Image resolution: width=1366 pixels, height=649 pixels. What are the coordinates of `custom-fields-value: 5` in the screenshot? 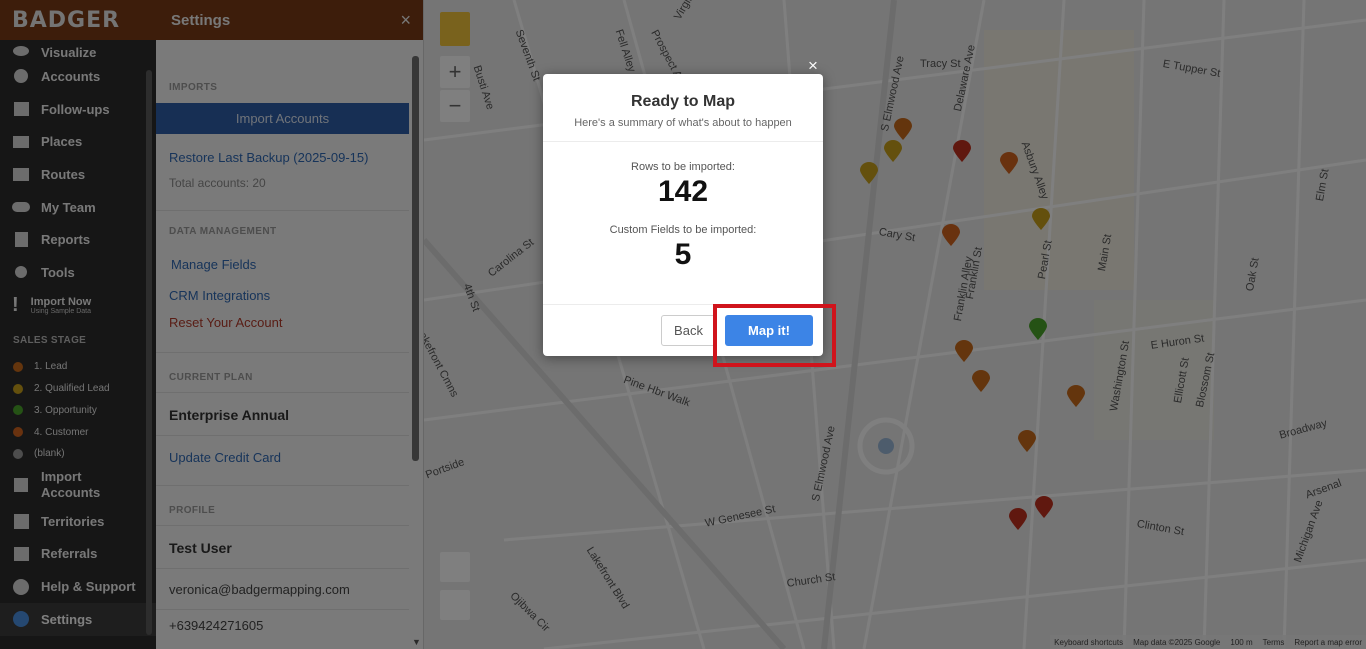 It's located at (683, 254).